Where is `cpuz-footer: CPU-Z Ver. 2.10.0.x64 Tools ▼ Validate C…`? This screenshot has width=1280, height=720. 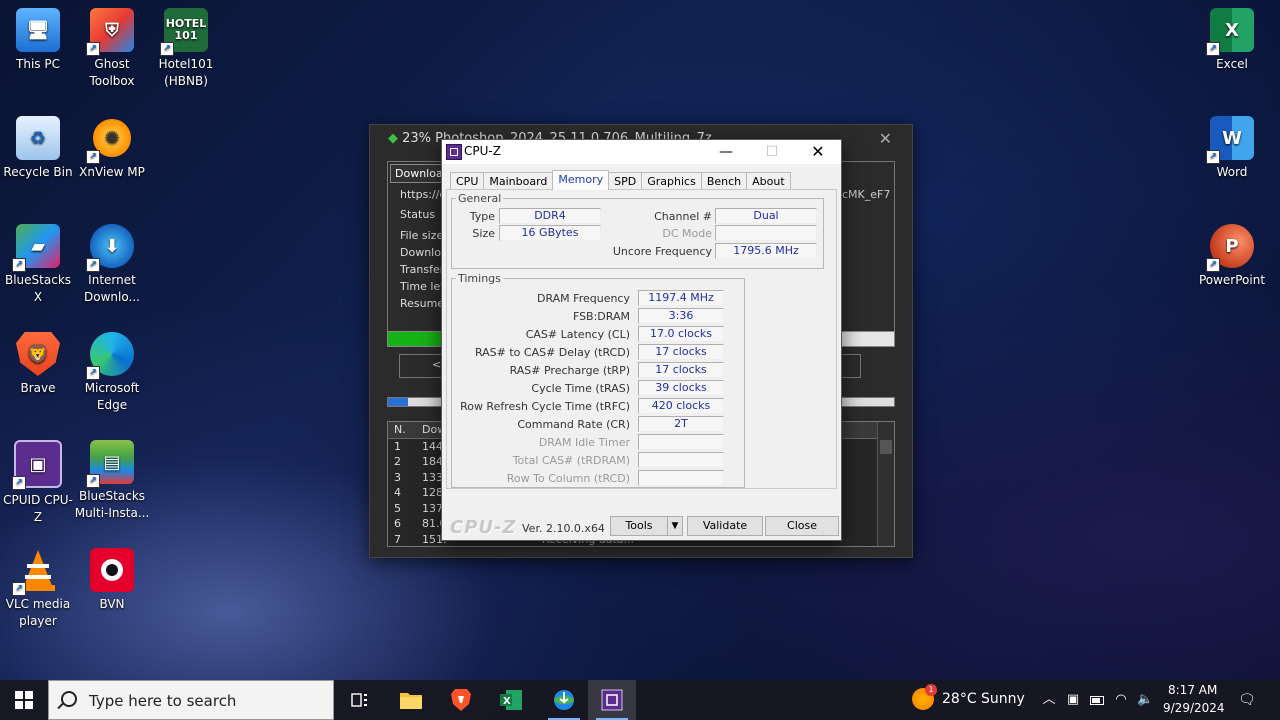 cpuz-footer: CPU-Z Ver. 2.10.0.x64 Tools ▼ Validate C… is located at coordinates (641, 526).